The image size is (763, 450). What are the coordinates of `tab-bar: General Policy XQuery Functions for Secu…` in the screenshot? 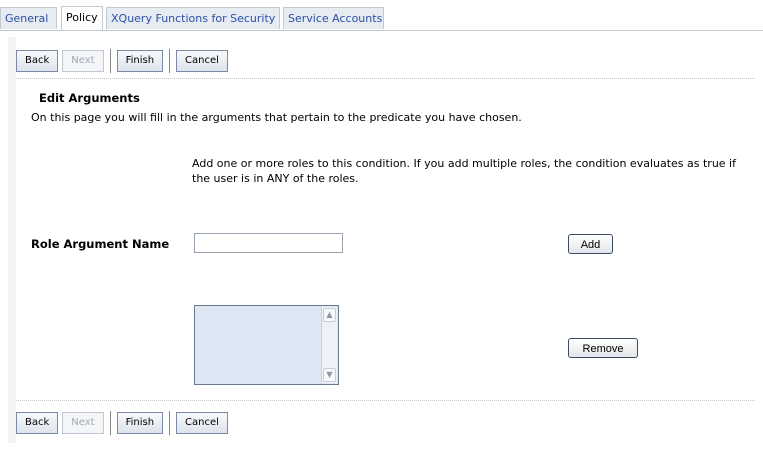 It's located at (381, 18).